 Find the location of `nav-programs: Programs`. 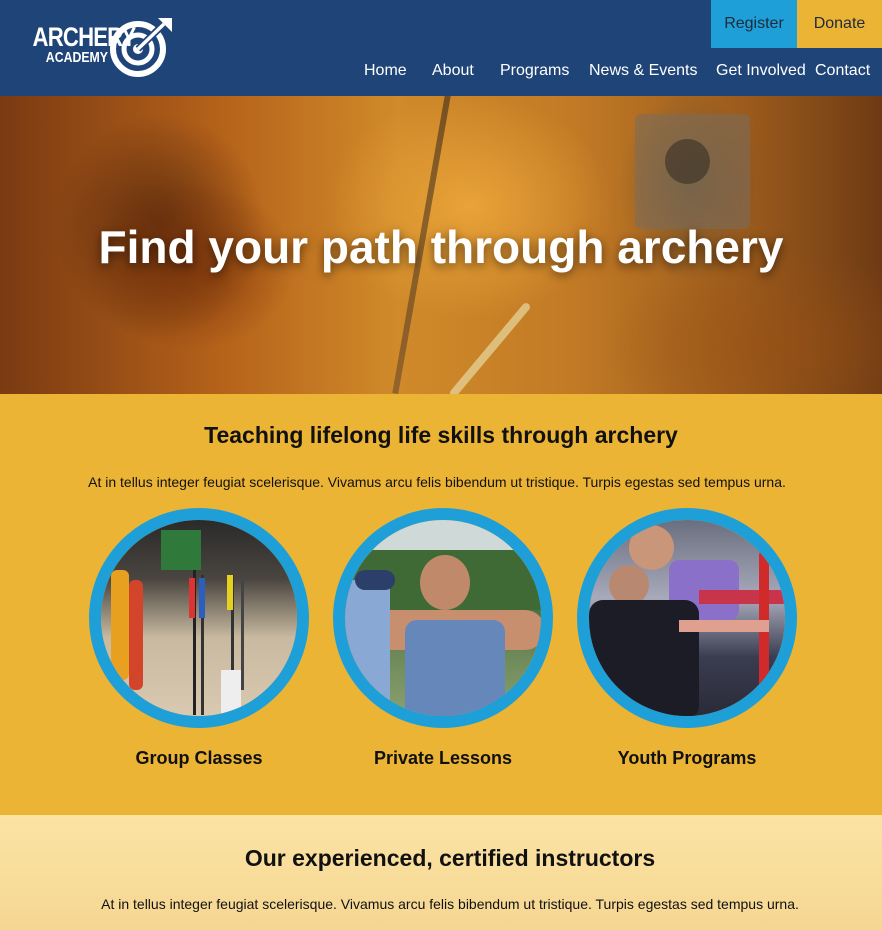

nav-programs: Programs is located at coordinates (534, 71).